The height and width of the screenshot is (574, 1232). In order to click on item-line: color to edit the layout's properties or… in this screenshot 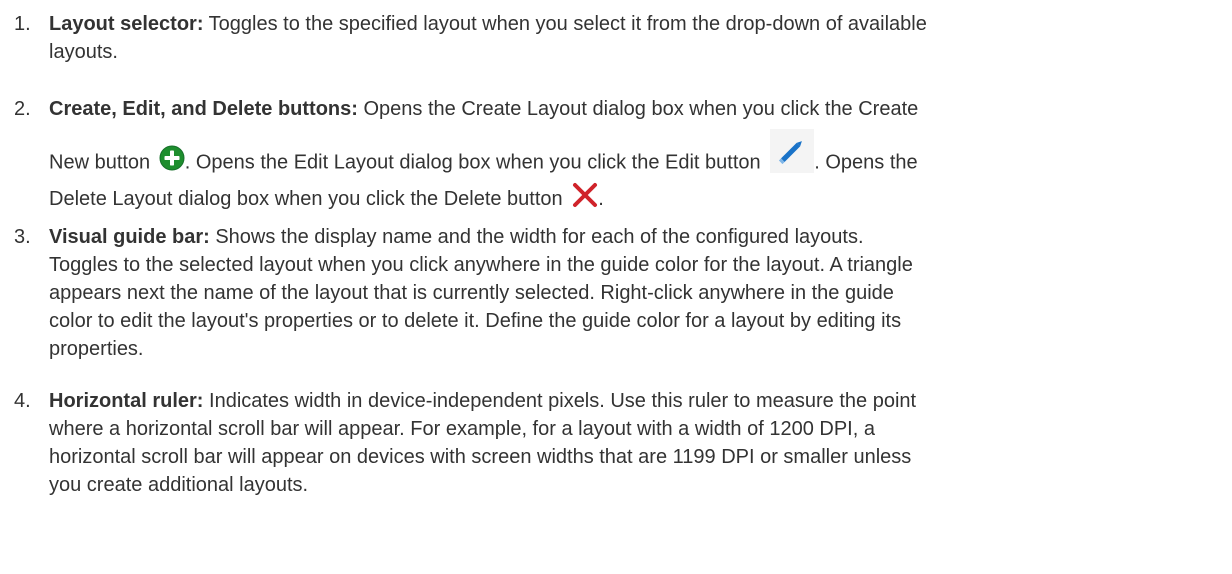, I will do `click(475, 321)`.